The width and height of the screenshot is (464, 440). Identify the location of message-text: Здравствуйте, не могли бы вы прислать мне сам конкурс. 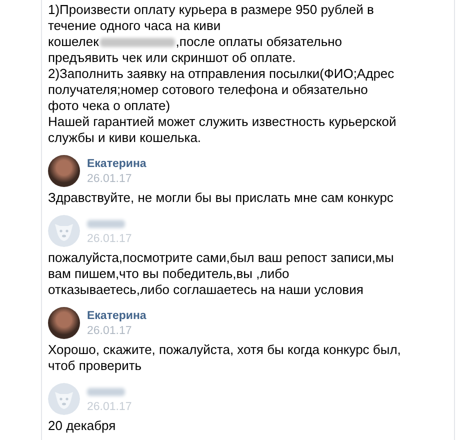
(221, 198).